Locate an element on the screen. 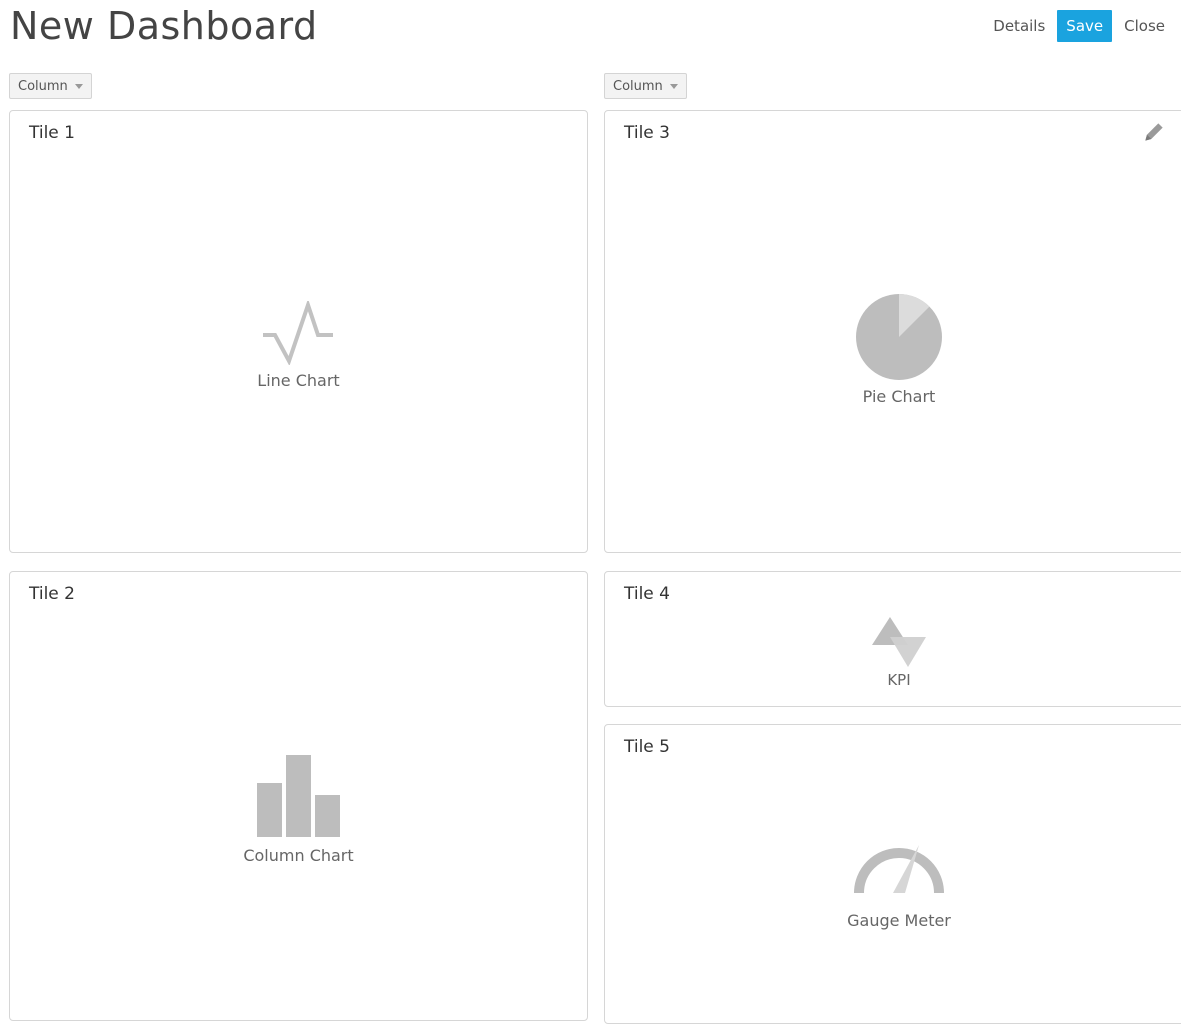  tile-title: Tile 2 is located at coordinates (52, 594).